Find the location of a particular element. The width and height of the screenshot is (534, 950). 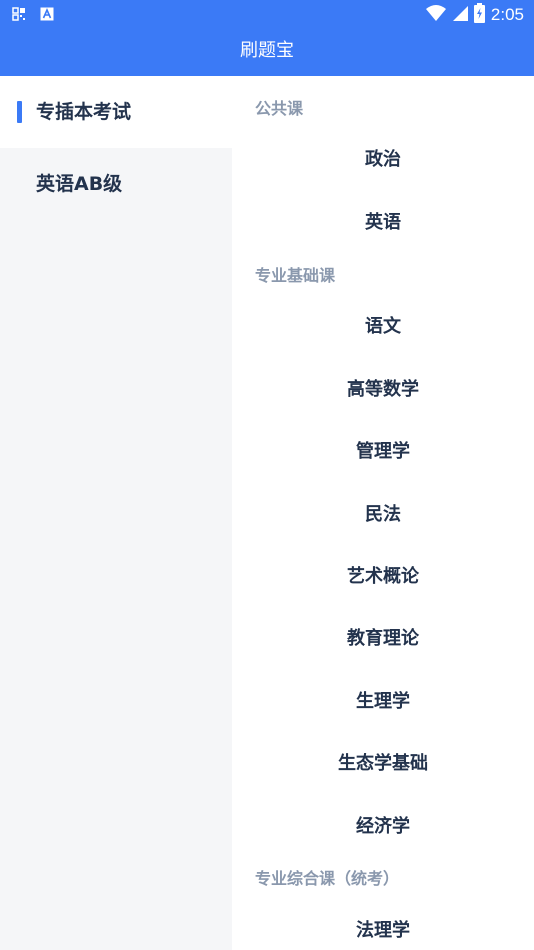

a-letter-icon is located at coordinates (47, 15).